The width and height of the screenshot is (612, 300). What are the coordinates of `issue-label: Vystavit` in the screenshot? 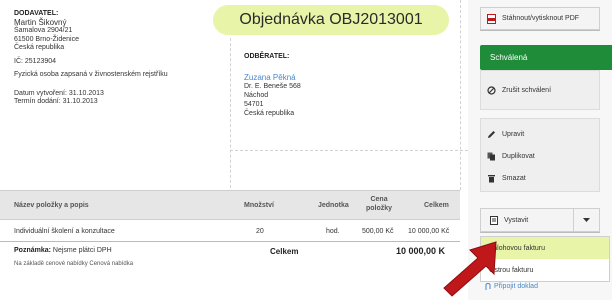 It's located at (516, 220).